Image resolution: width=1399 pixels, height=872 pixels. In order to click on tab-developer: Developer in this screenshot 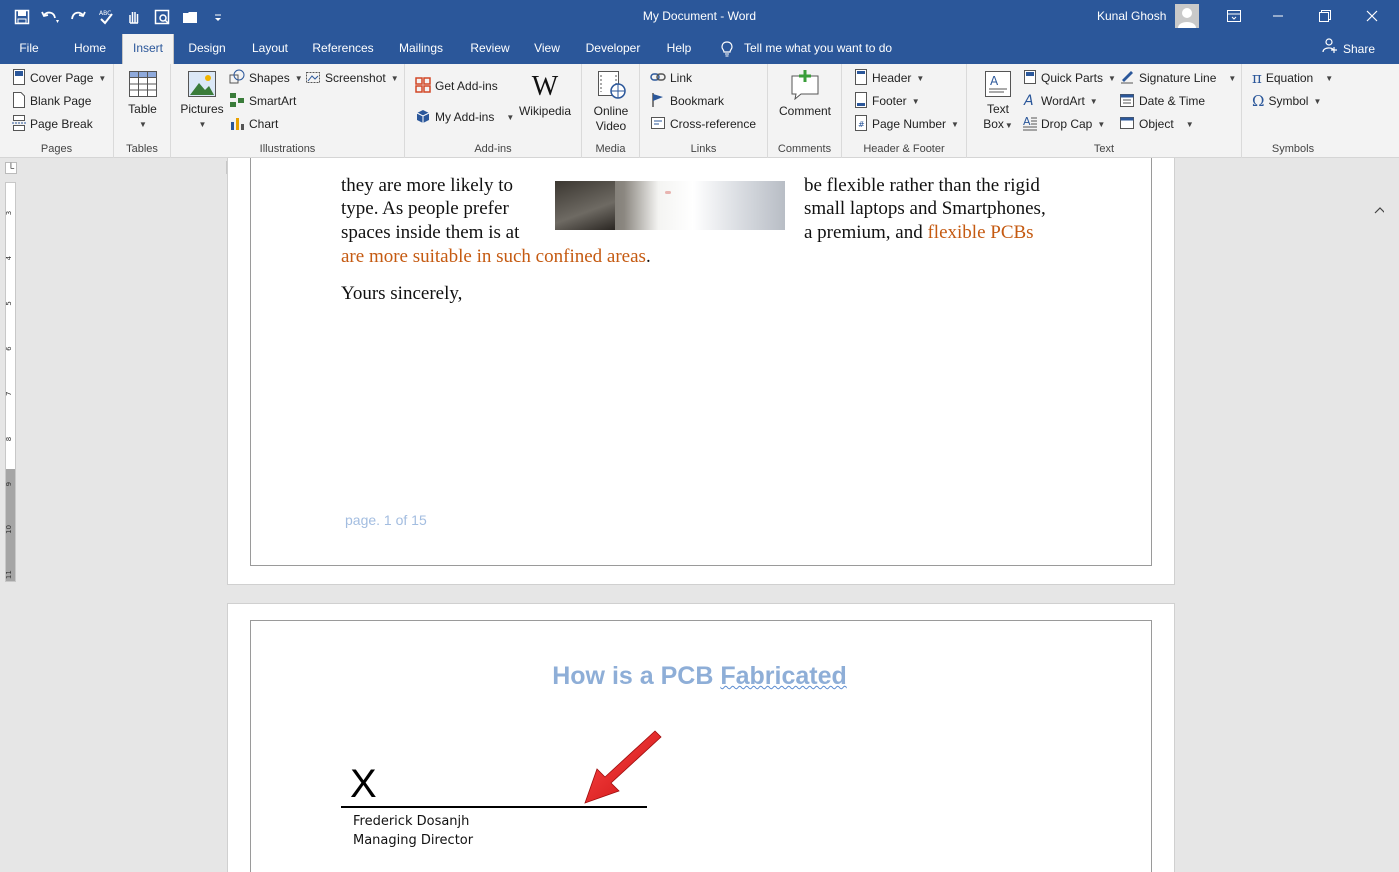, I will do `click(613, 49)`.